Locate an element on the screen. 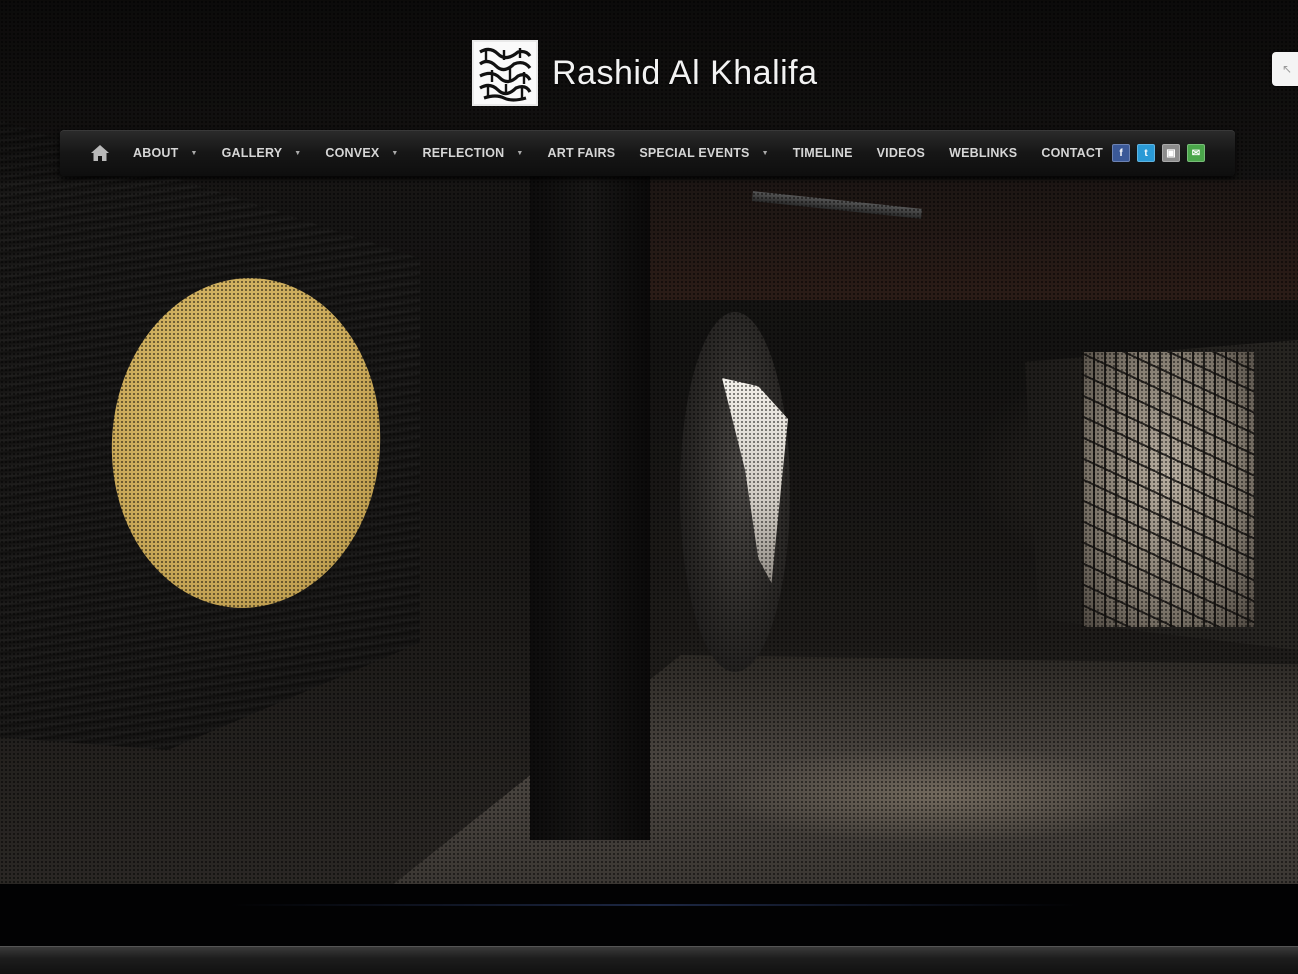 The width and height of the screenshot is (1298, 974). nav-item-gallery: GALLERY ▼ is located at coordinates (262, 153).